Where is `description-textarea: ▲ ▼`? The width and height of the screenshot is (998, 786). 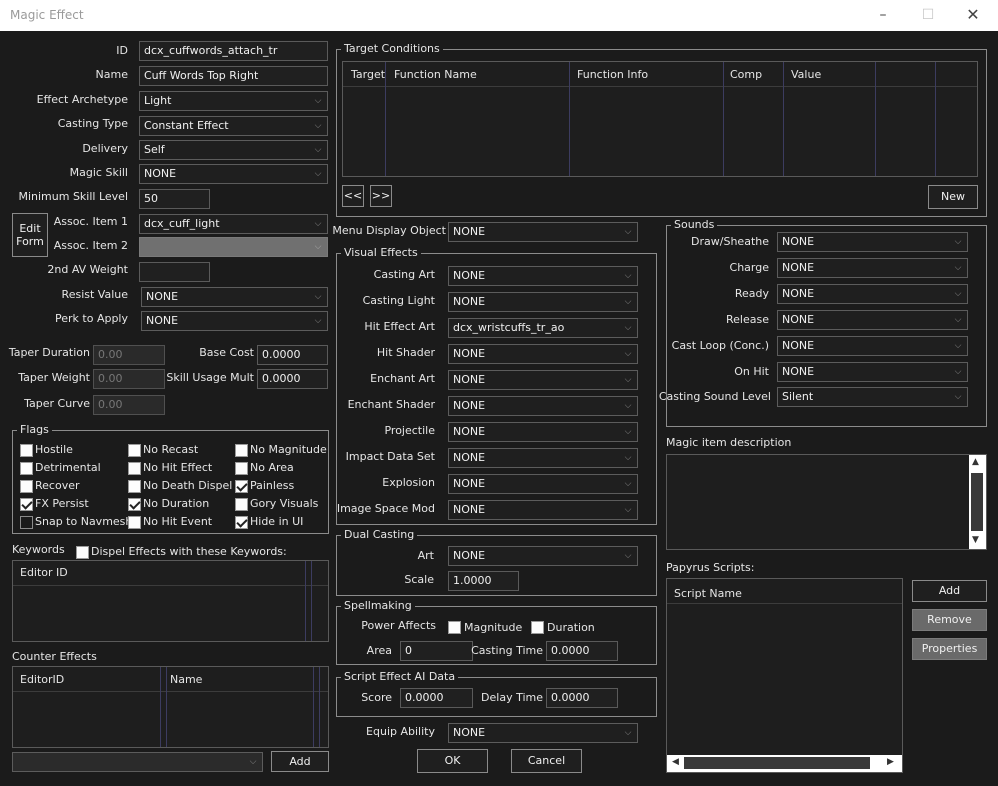
description-textarea: ▲ ▼ is located at coordinates (826, 502).